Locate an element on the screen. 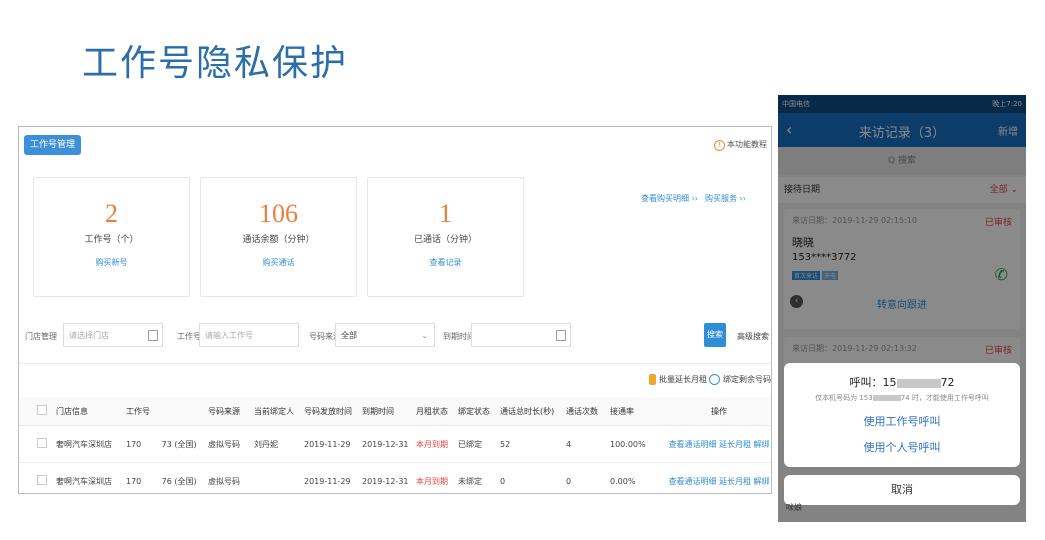  binder-cell is located at coordinates (278, 477).